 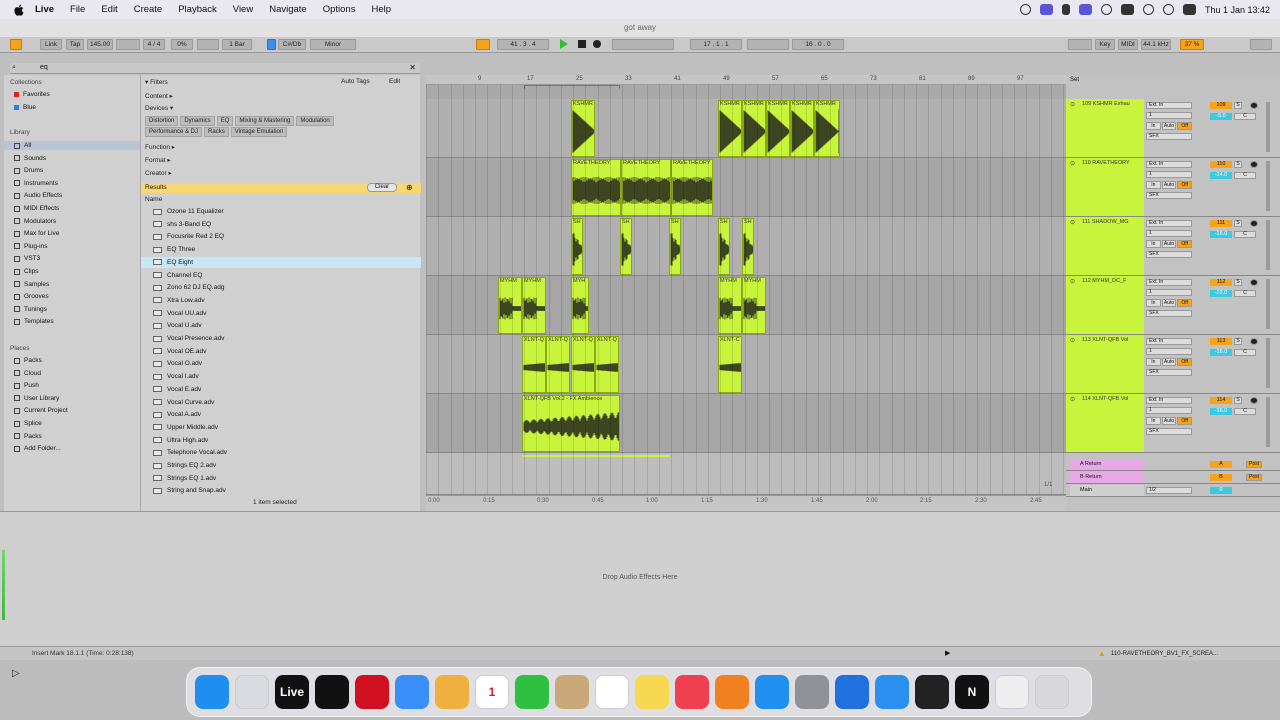 What do you see at coordinates (1221, 116) in the screenshot?
I see `volume-field: -5.0` at bounding box center [1221, 116].